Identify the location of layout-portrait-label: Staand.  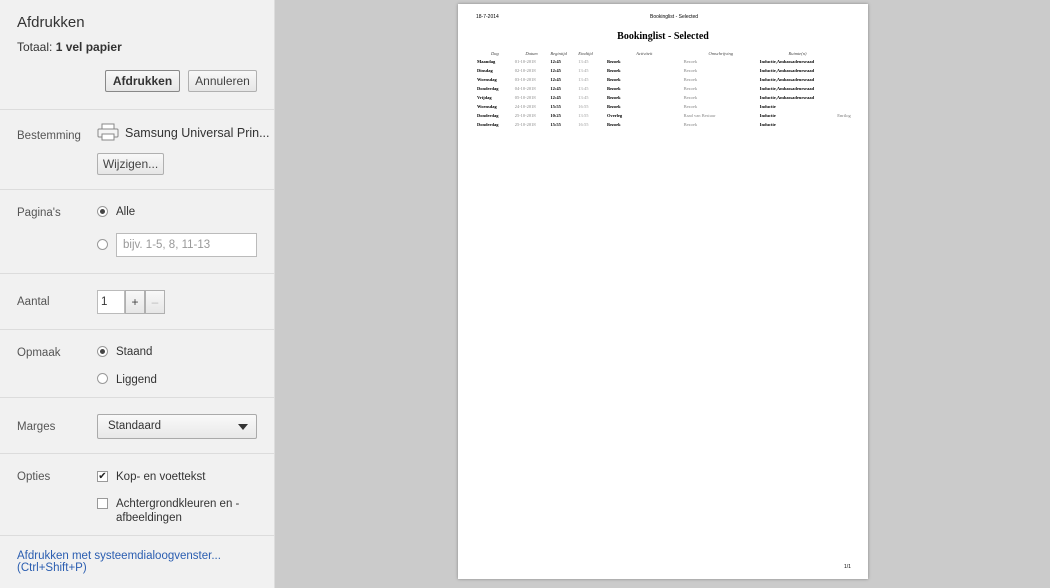
(134, 352).